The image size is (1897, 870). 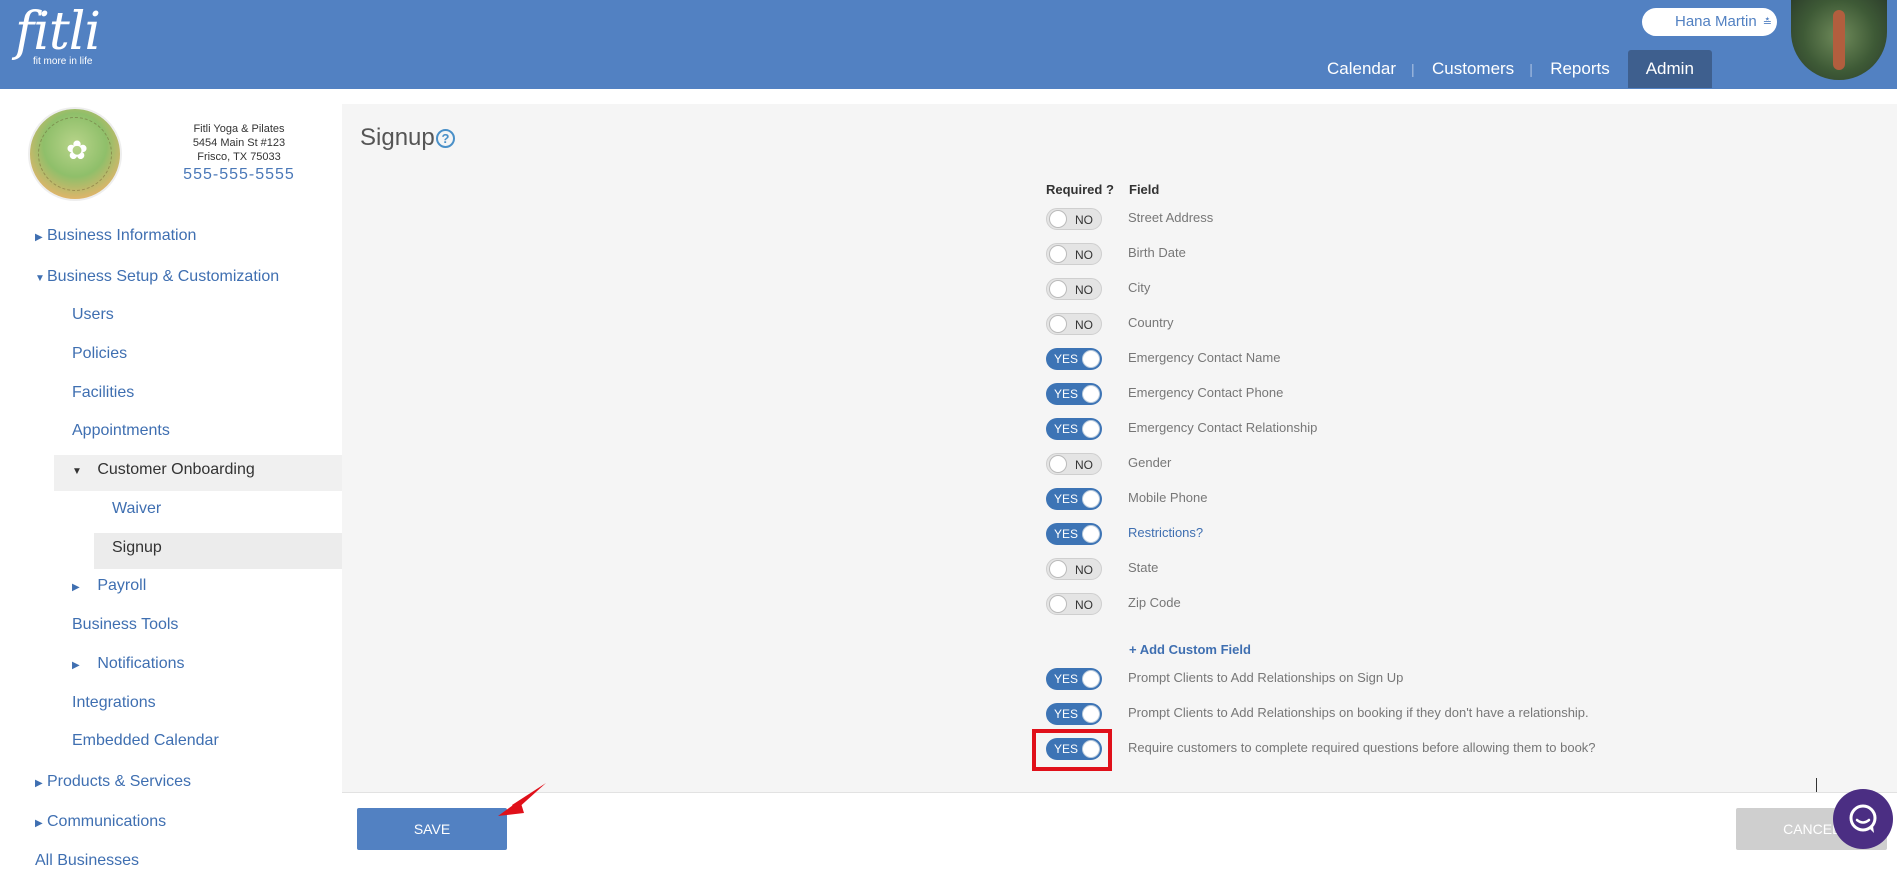 What do you see at coordinates (1074, 394) in the screenshot?
I see `field-emergency-contact-phone-required-toggle: YES` at bounding box center [1074, 394].